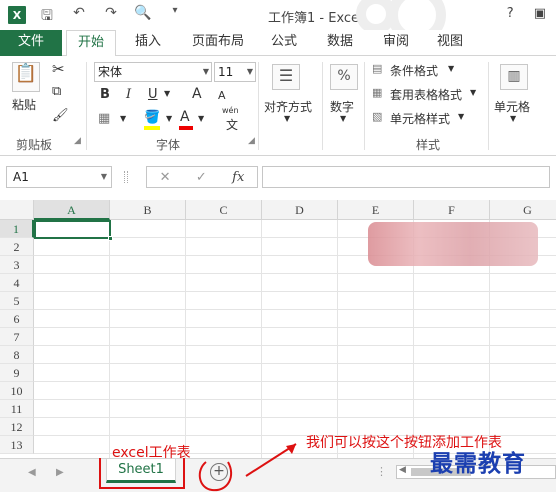 This screenshot has width=556, height=492. What do you see at coordinates (110, 238) in the screenshot?
I see `fill-handle` at bounding box center [110, 238].